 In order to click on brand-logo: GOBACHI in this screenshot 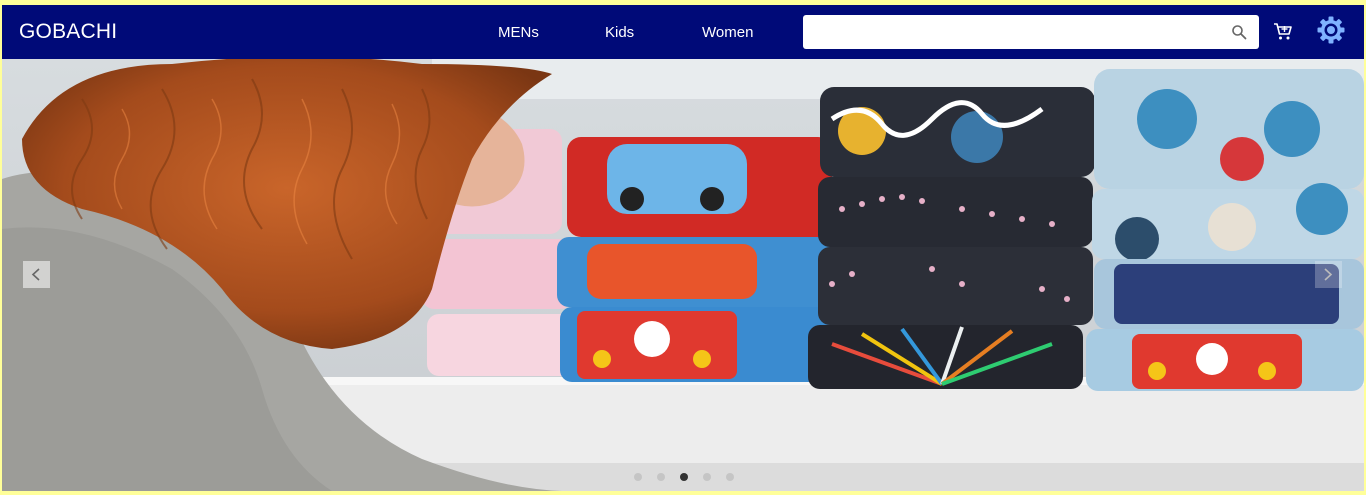, I will do `click(68, 32)`.